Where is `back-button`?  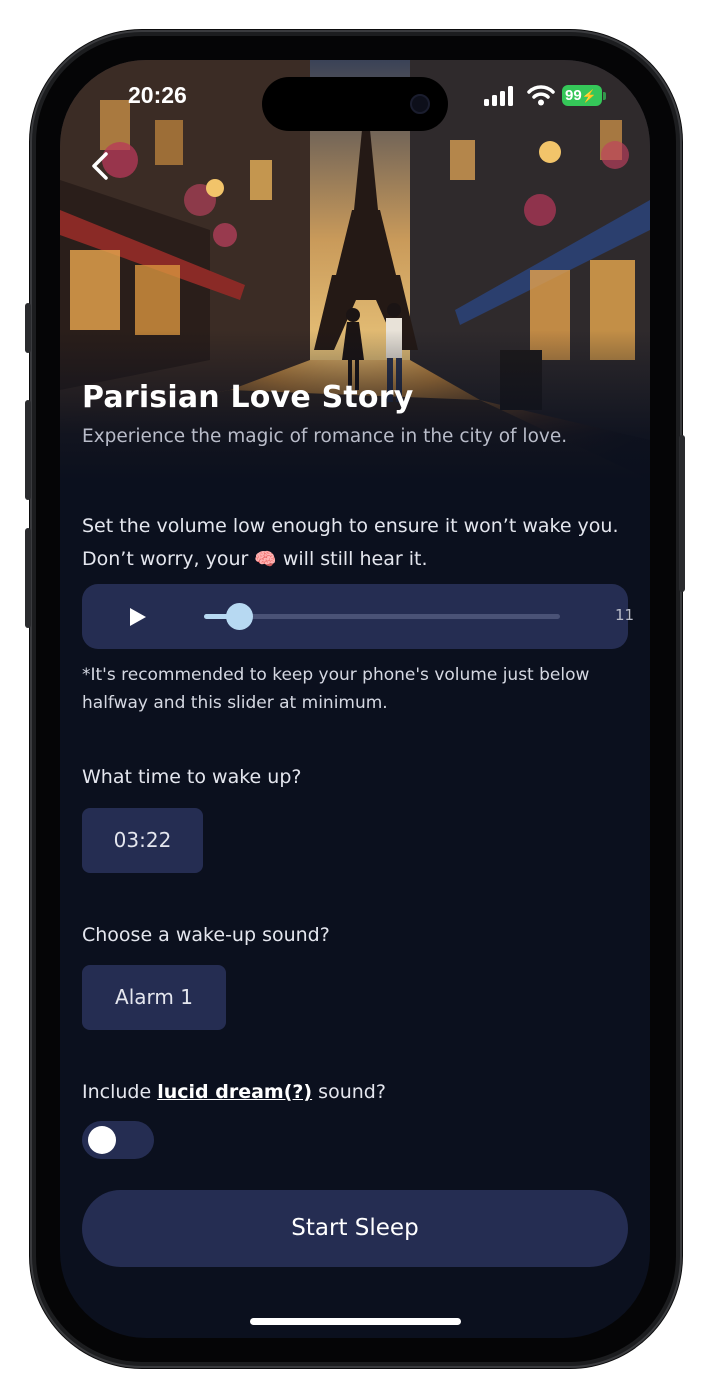 back-button is located at coordinates (100, 166).